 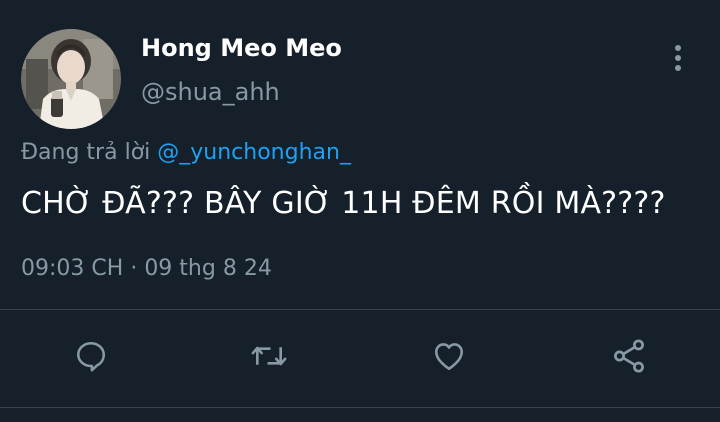 I want to click on more-vertical-icon, so click(x=678, y=58).